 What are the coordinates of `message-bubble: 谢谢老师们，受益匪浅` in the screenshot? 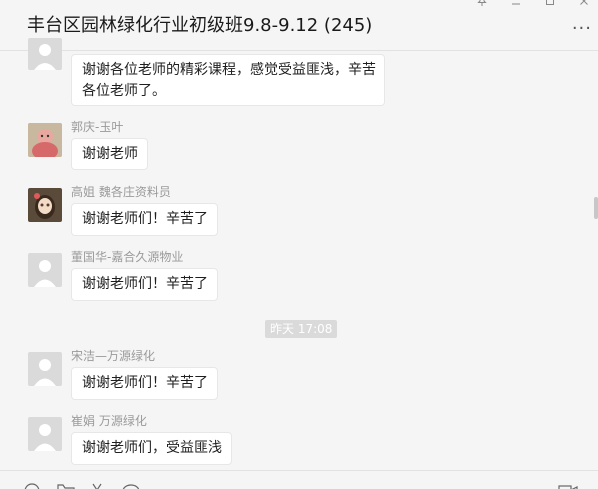 It's located at (151, 448).